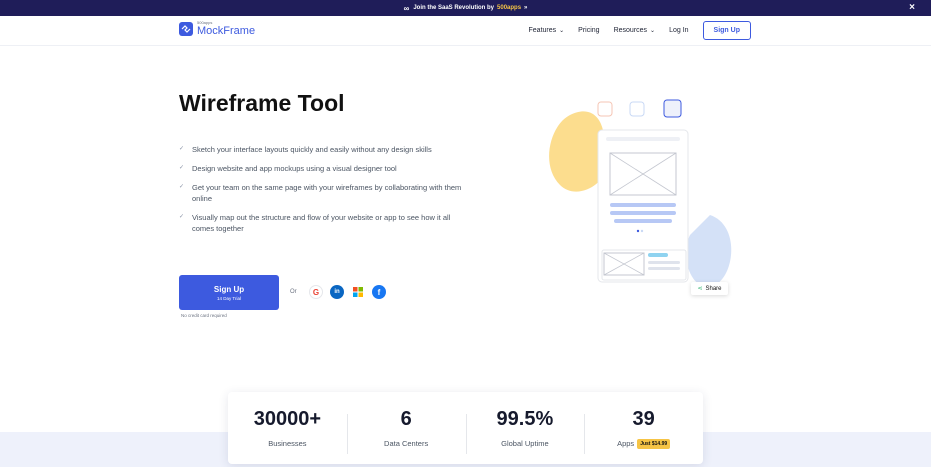 The height and width of the screenshot is (467, 931). Describe the element at coordinates (406, 419) in the screenshot. I see `stat-number: 6` at that location.